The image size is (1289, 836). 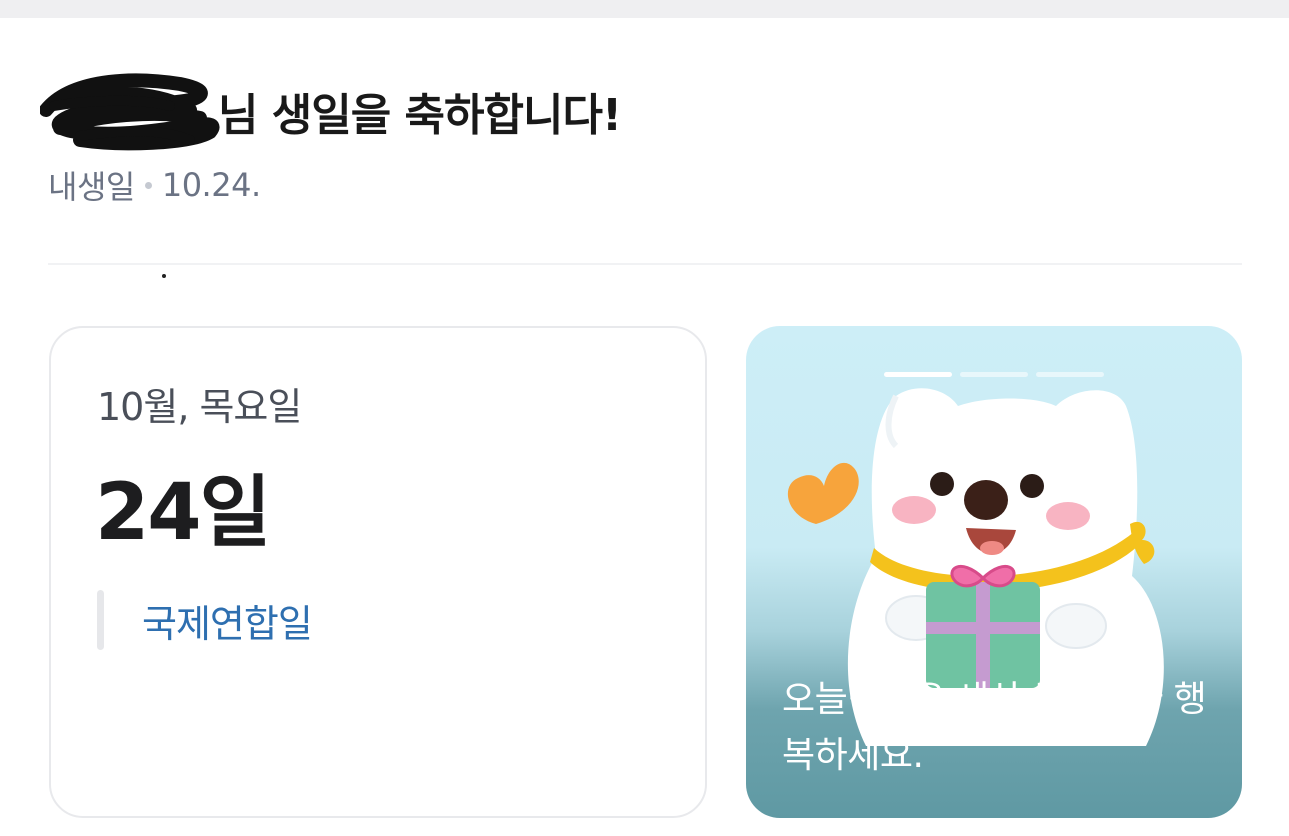 I want to click on birthday-meta: 내생일 10.24., so click(x=645, y=185).